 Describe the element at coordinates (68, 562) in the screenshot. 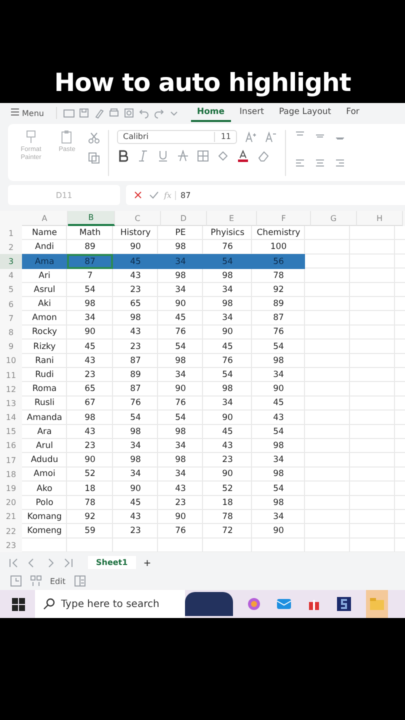

I see `last-sheet-icon` at that location.